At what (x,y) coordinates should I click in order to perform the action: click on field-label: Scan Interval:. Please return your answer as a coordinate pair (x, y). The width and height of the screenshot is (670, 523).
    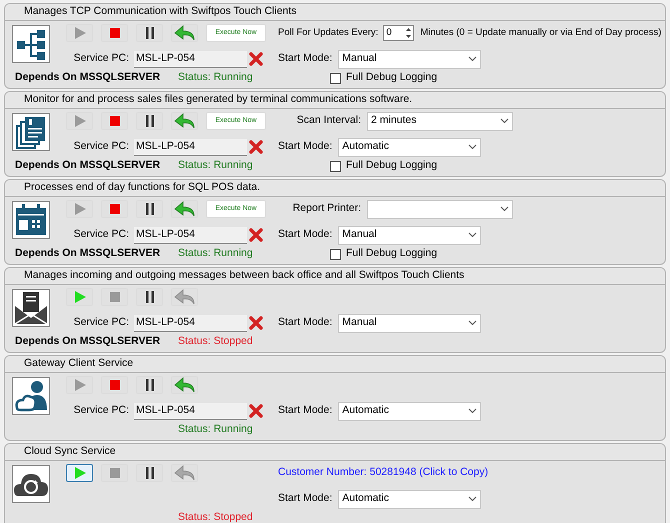
    Looking at the image, I should click on (328, 120).